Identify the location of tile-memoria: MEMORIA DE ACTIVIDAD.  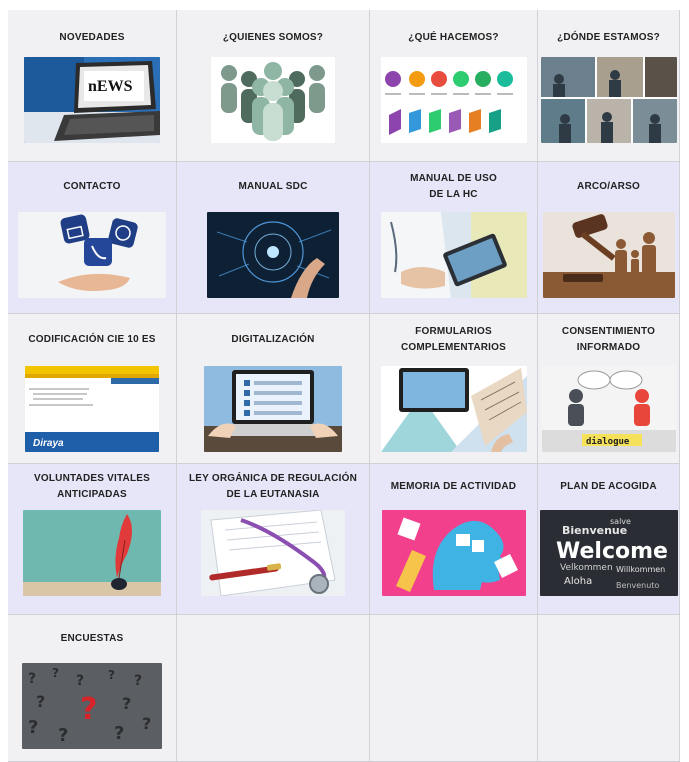
(454, 539).